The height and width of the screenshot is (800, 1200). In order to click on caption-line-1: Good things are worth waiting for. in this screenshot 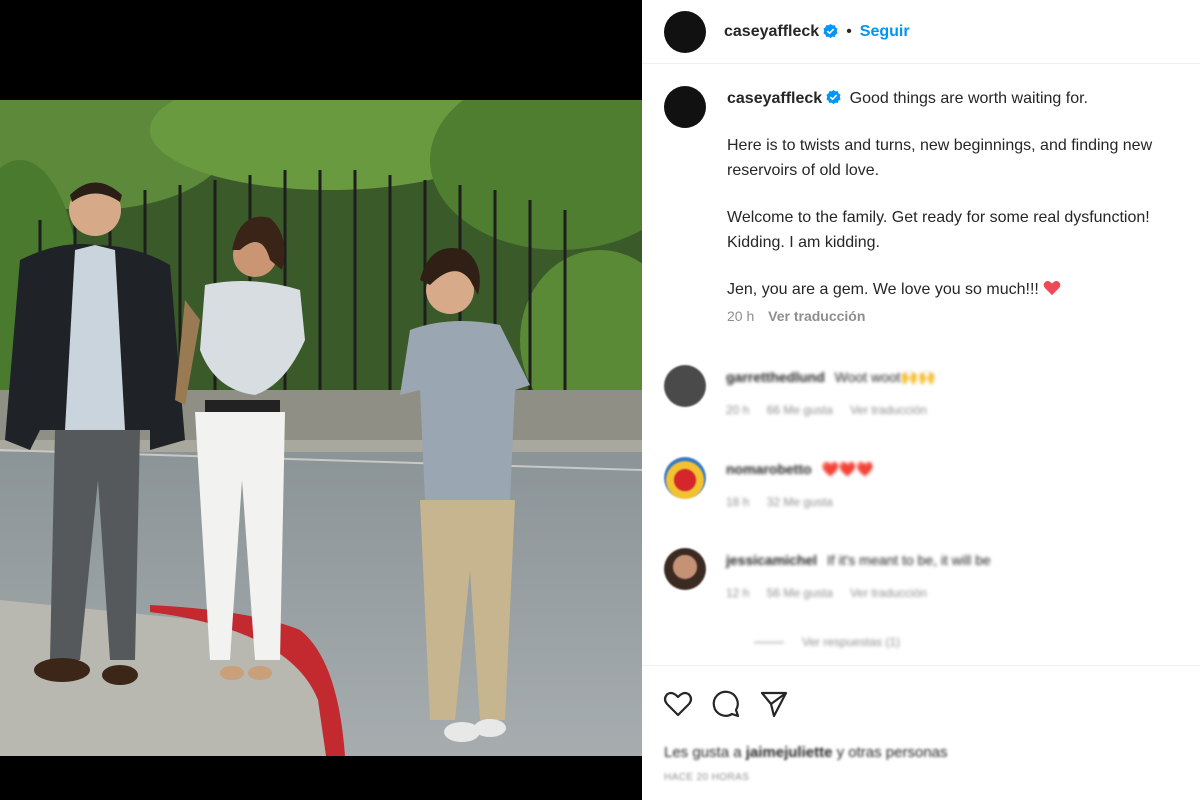, I will do `click(968, 98)`.